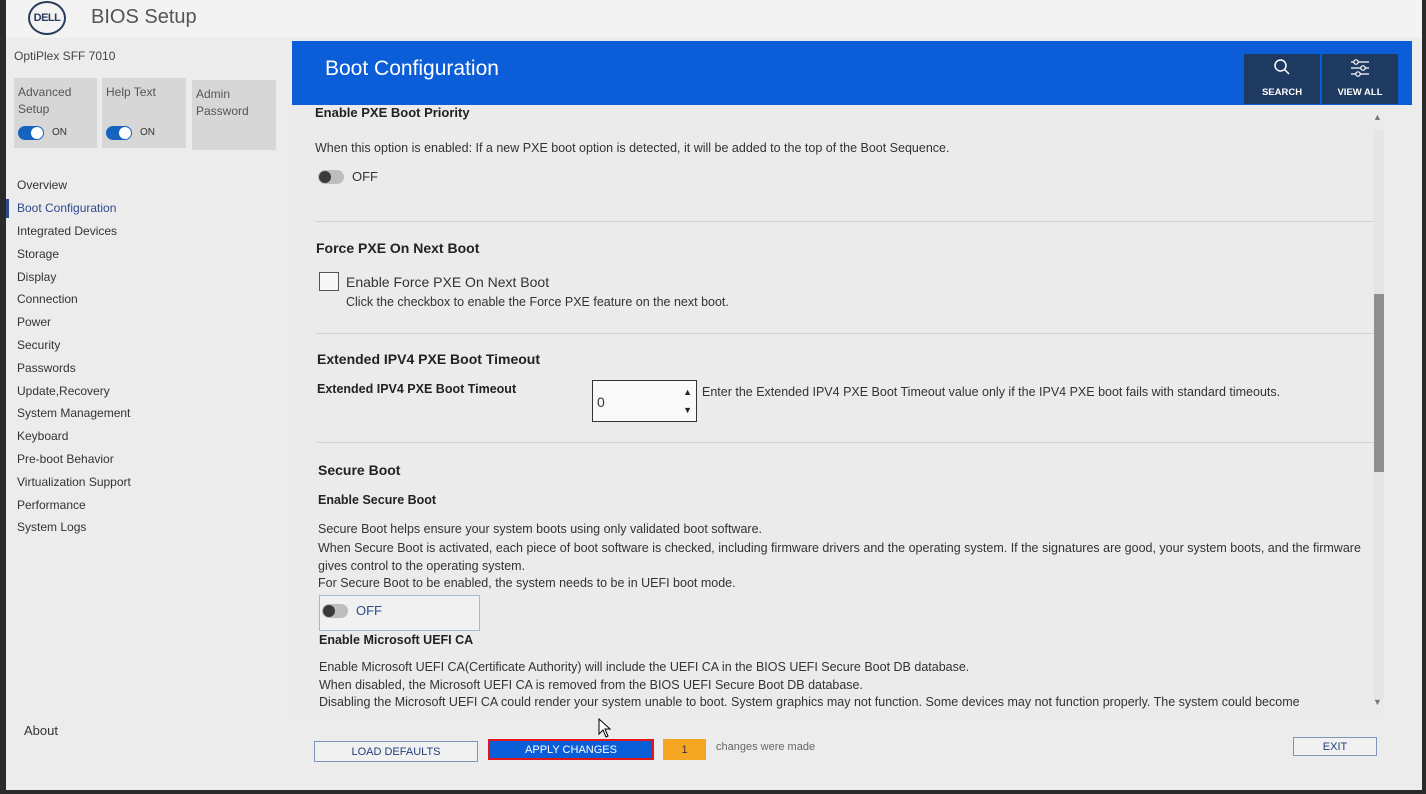  What do you see at coordinates (74, 481) in the screenshot?
I see `sidebar-item-label: Virtualization Support` at bounding box center [74, 481].